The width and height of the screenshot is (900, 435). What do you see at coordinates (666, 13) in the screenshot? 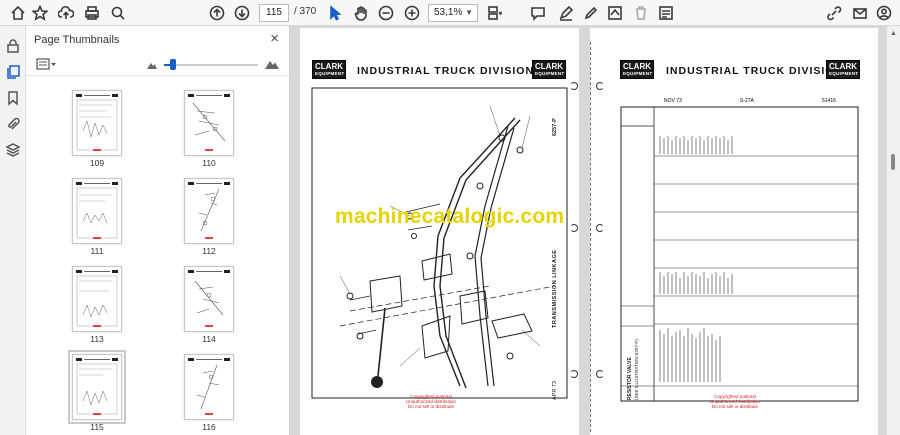
I see `more-tools-icon` at bounding box center [666, 13].